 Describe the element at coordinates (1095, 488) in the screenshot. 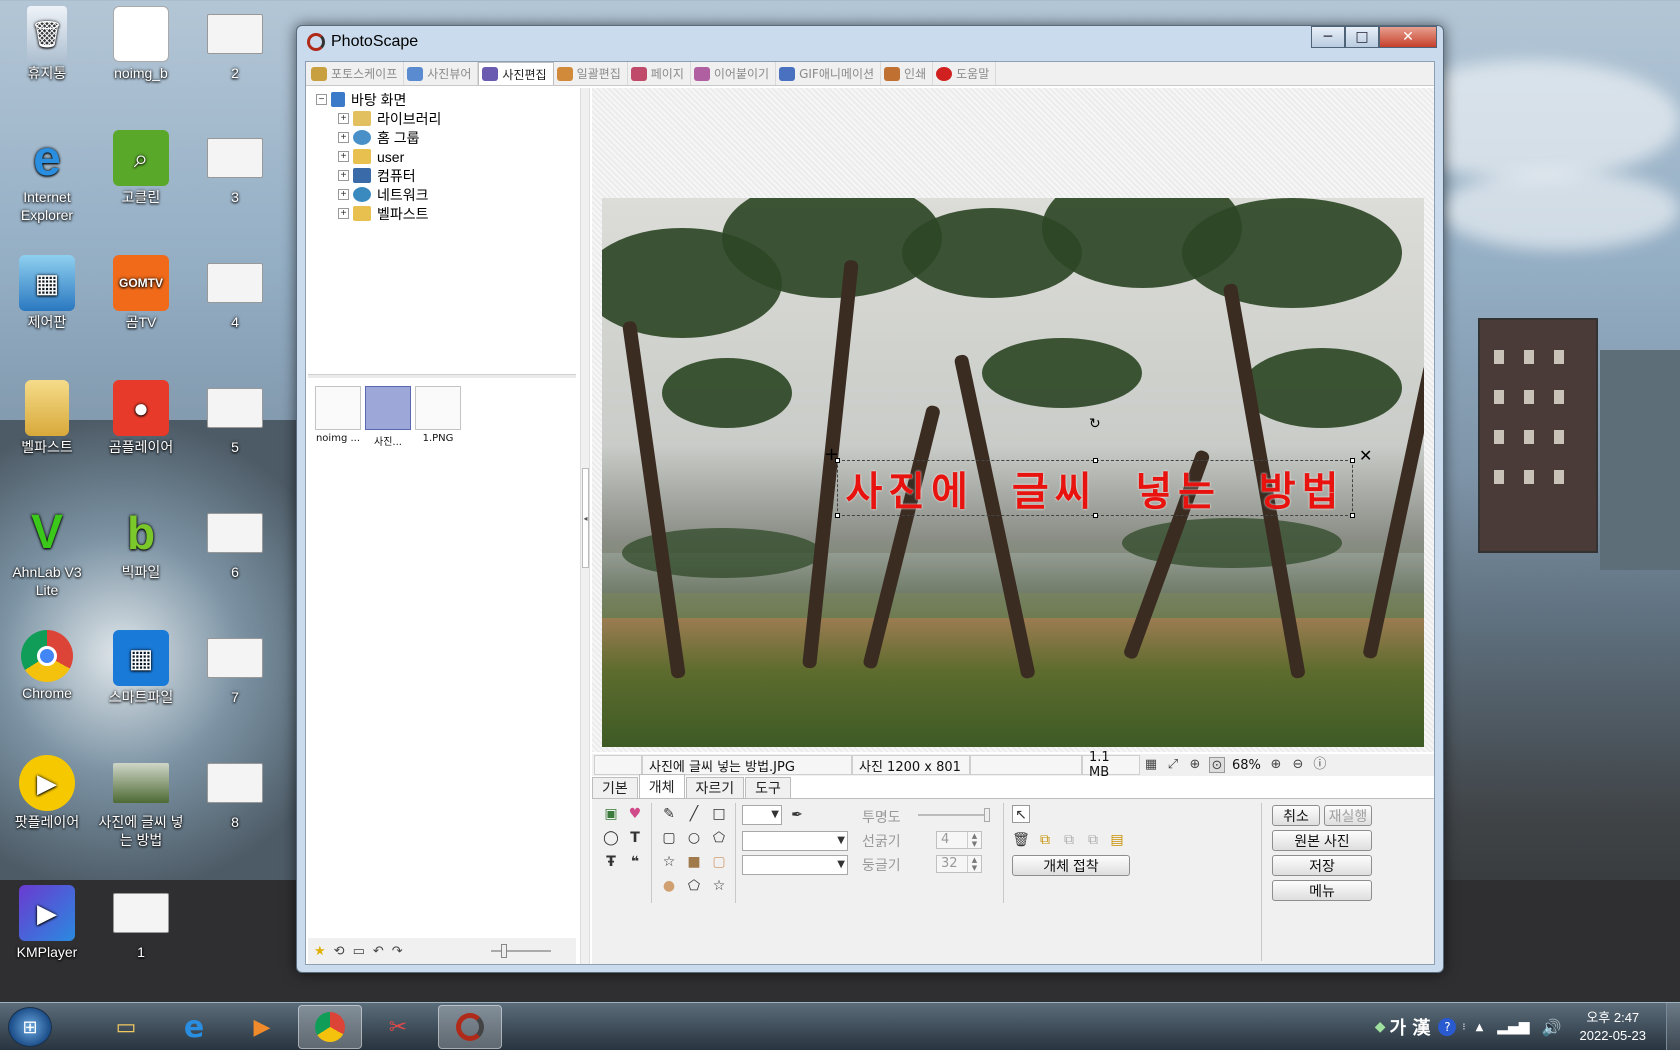

I see `text-object: 사진에 글씨 넣는 방법` at that location.